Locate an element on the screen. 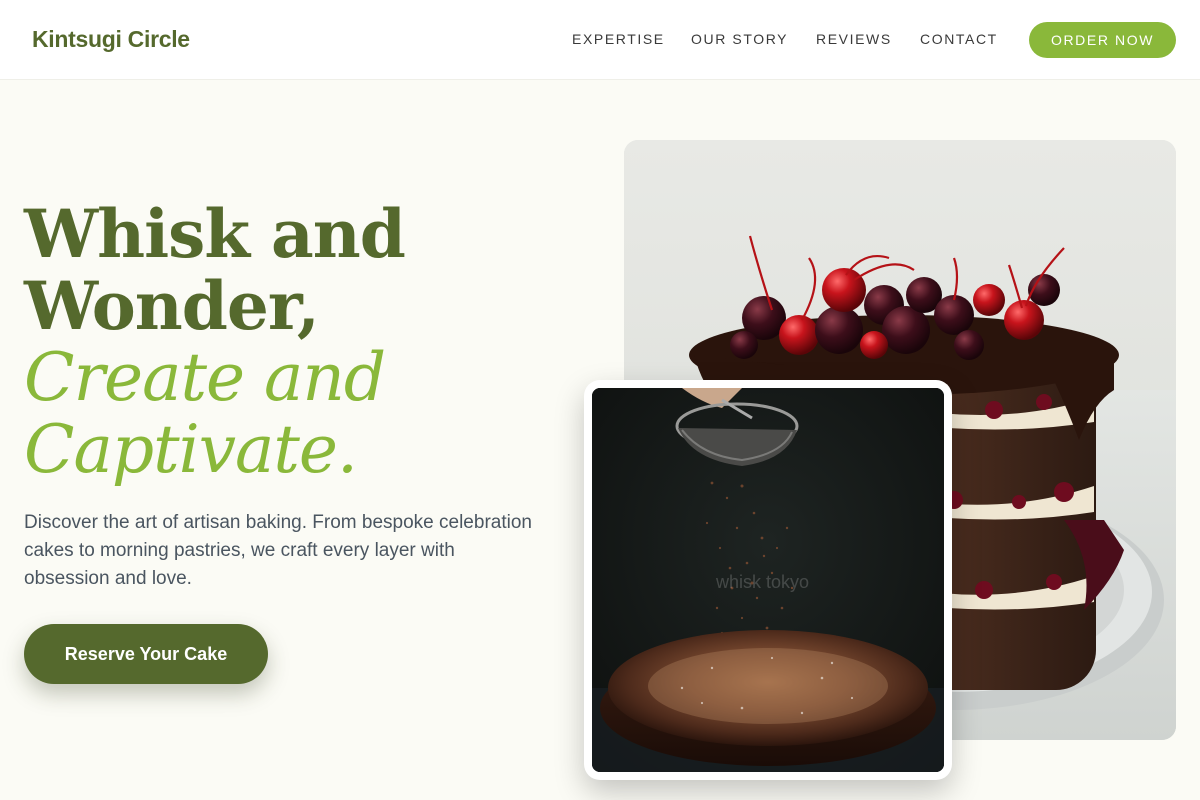  headline-accent-line-2: Captivate. is located at coordinates (191, 449).